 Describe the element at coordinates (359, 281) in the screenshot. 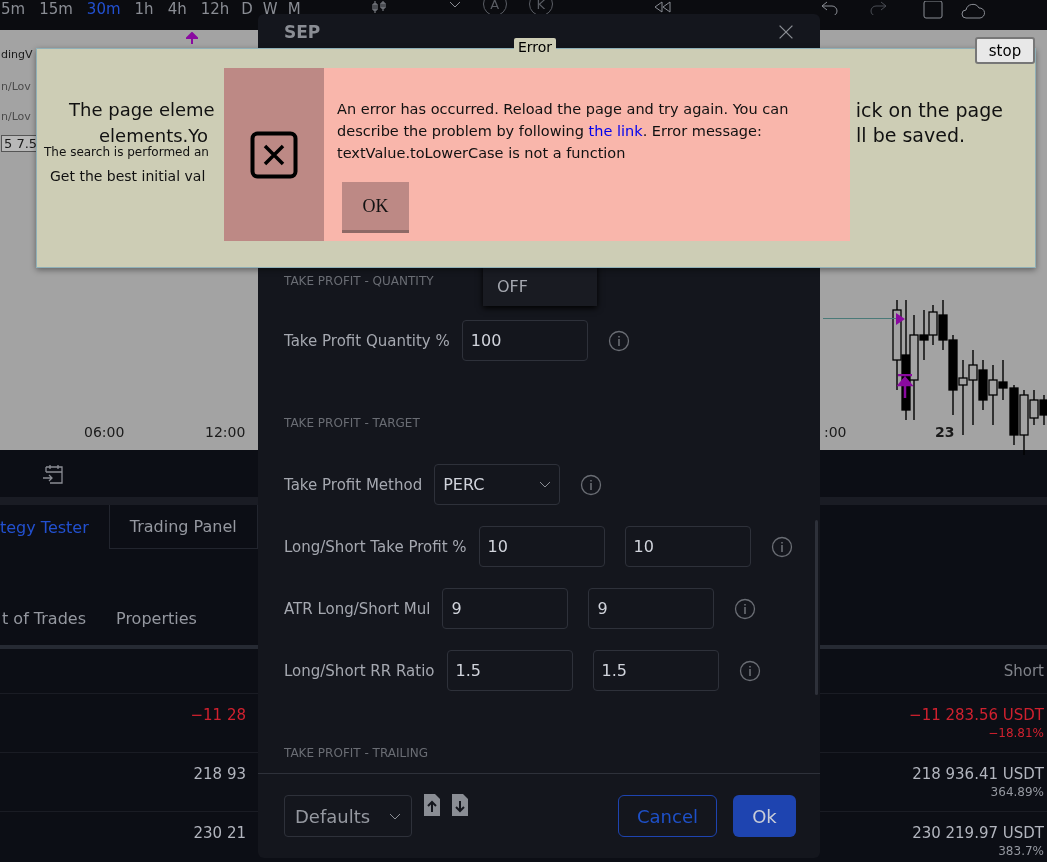

I see `section-title: TAKE PROFIT - QUANTITY` at that location.